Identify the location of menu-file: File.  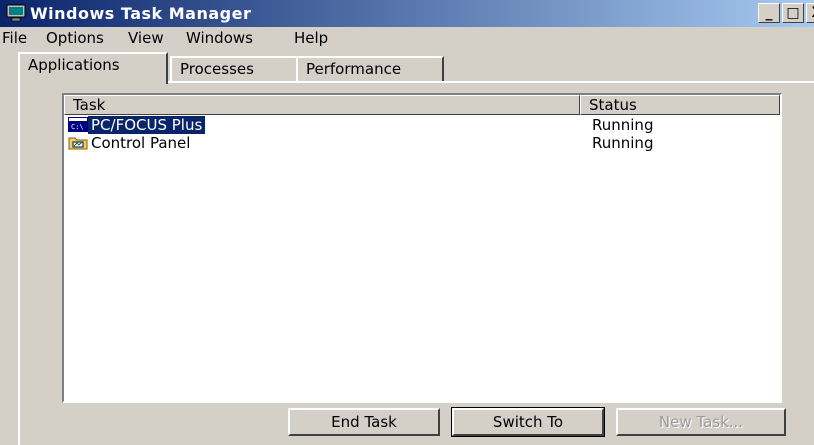
(14, 38).